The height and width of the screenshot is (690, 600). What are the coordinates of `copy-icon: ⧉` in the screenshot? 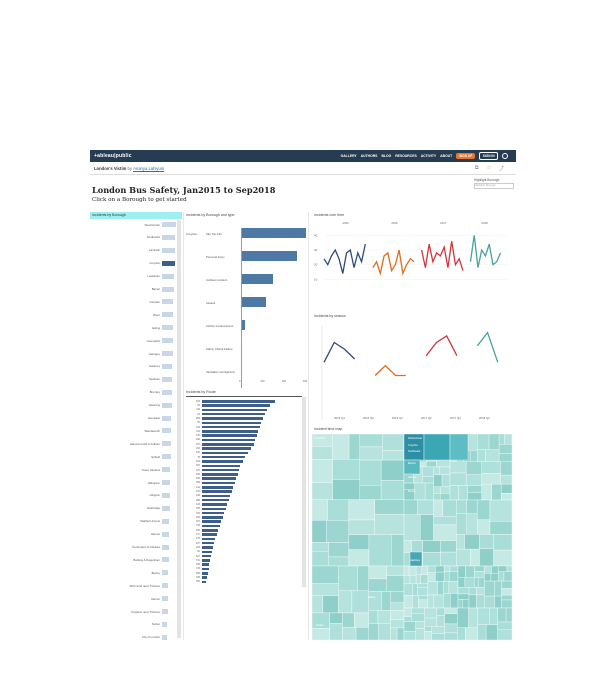 It's located at (477, 168).